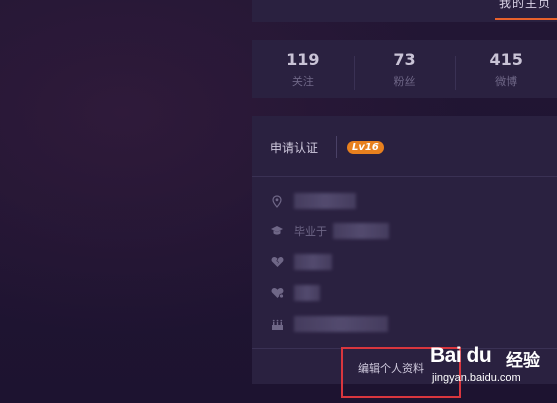 The height and width of the screenshot is (403, 557). I want to click on redacted-orientation, so click(307, 293).